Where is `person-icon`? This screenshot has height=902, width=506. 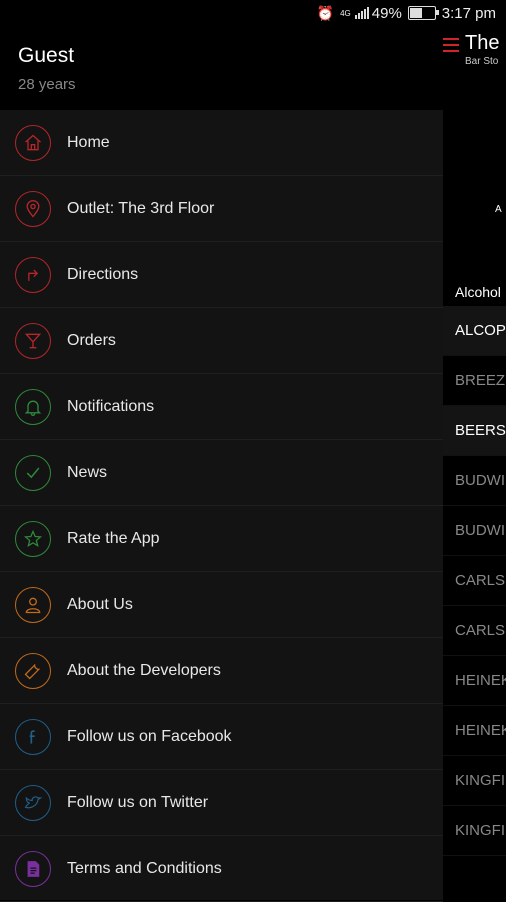
person-icon is located at coordinates (33, 604).